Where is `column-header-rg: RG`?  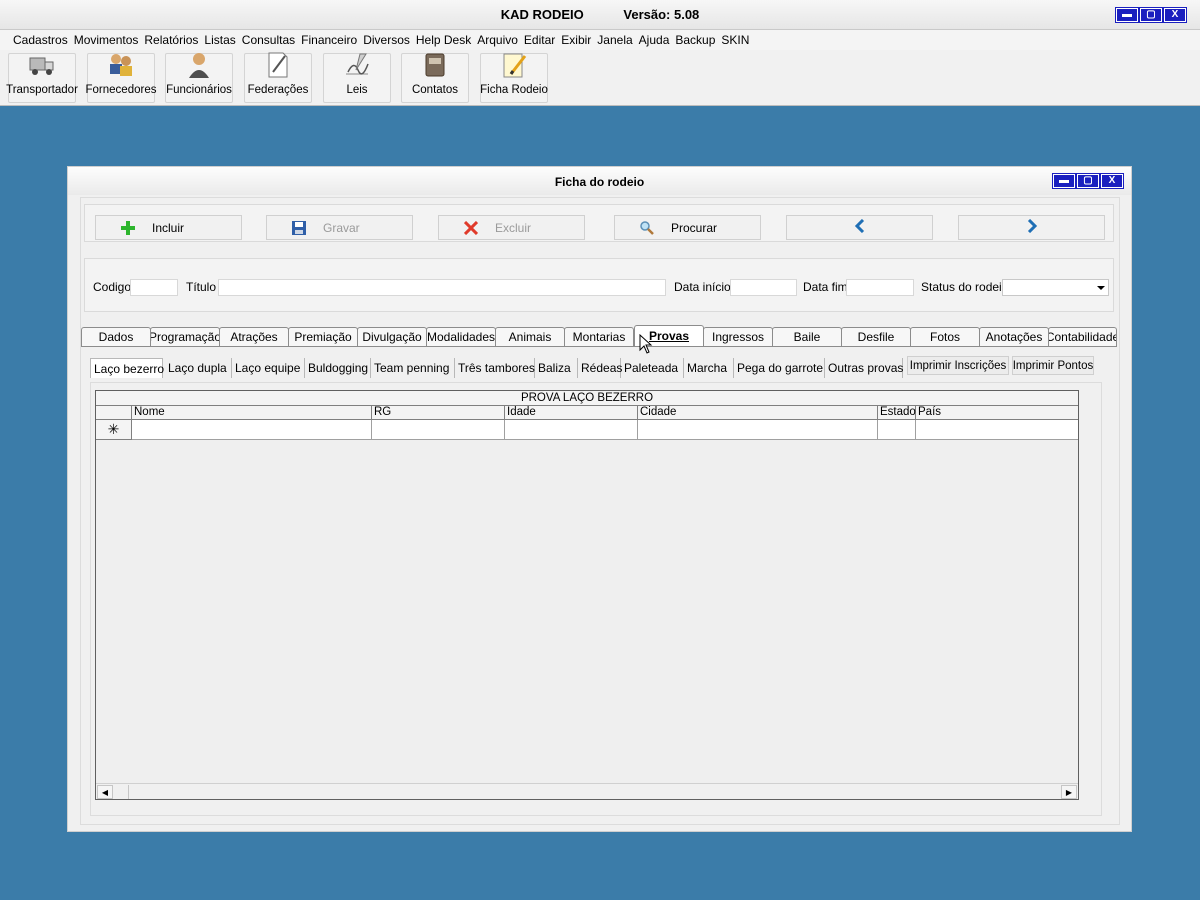 column-header-rg: RG is located at coordinates (438, 413).